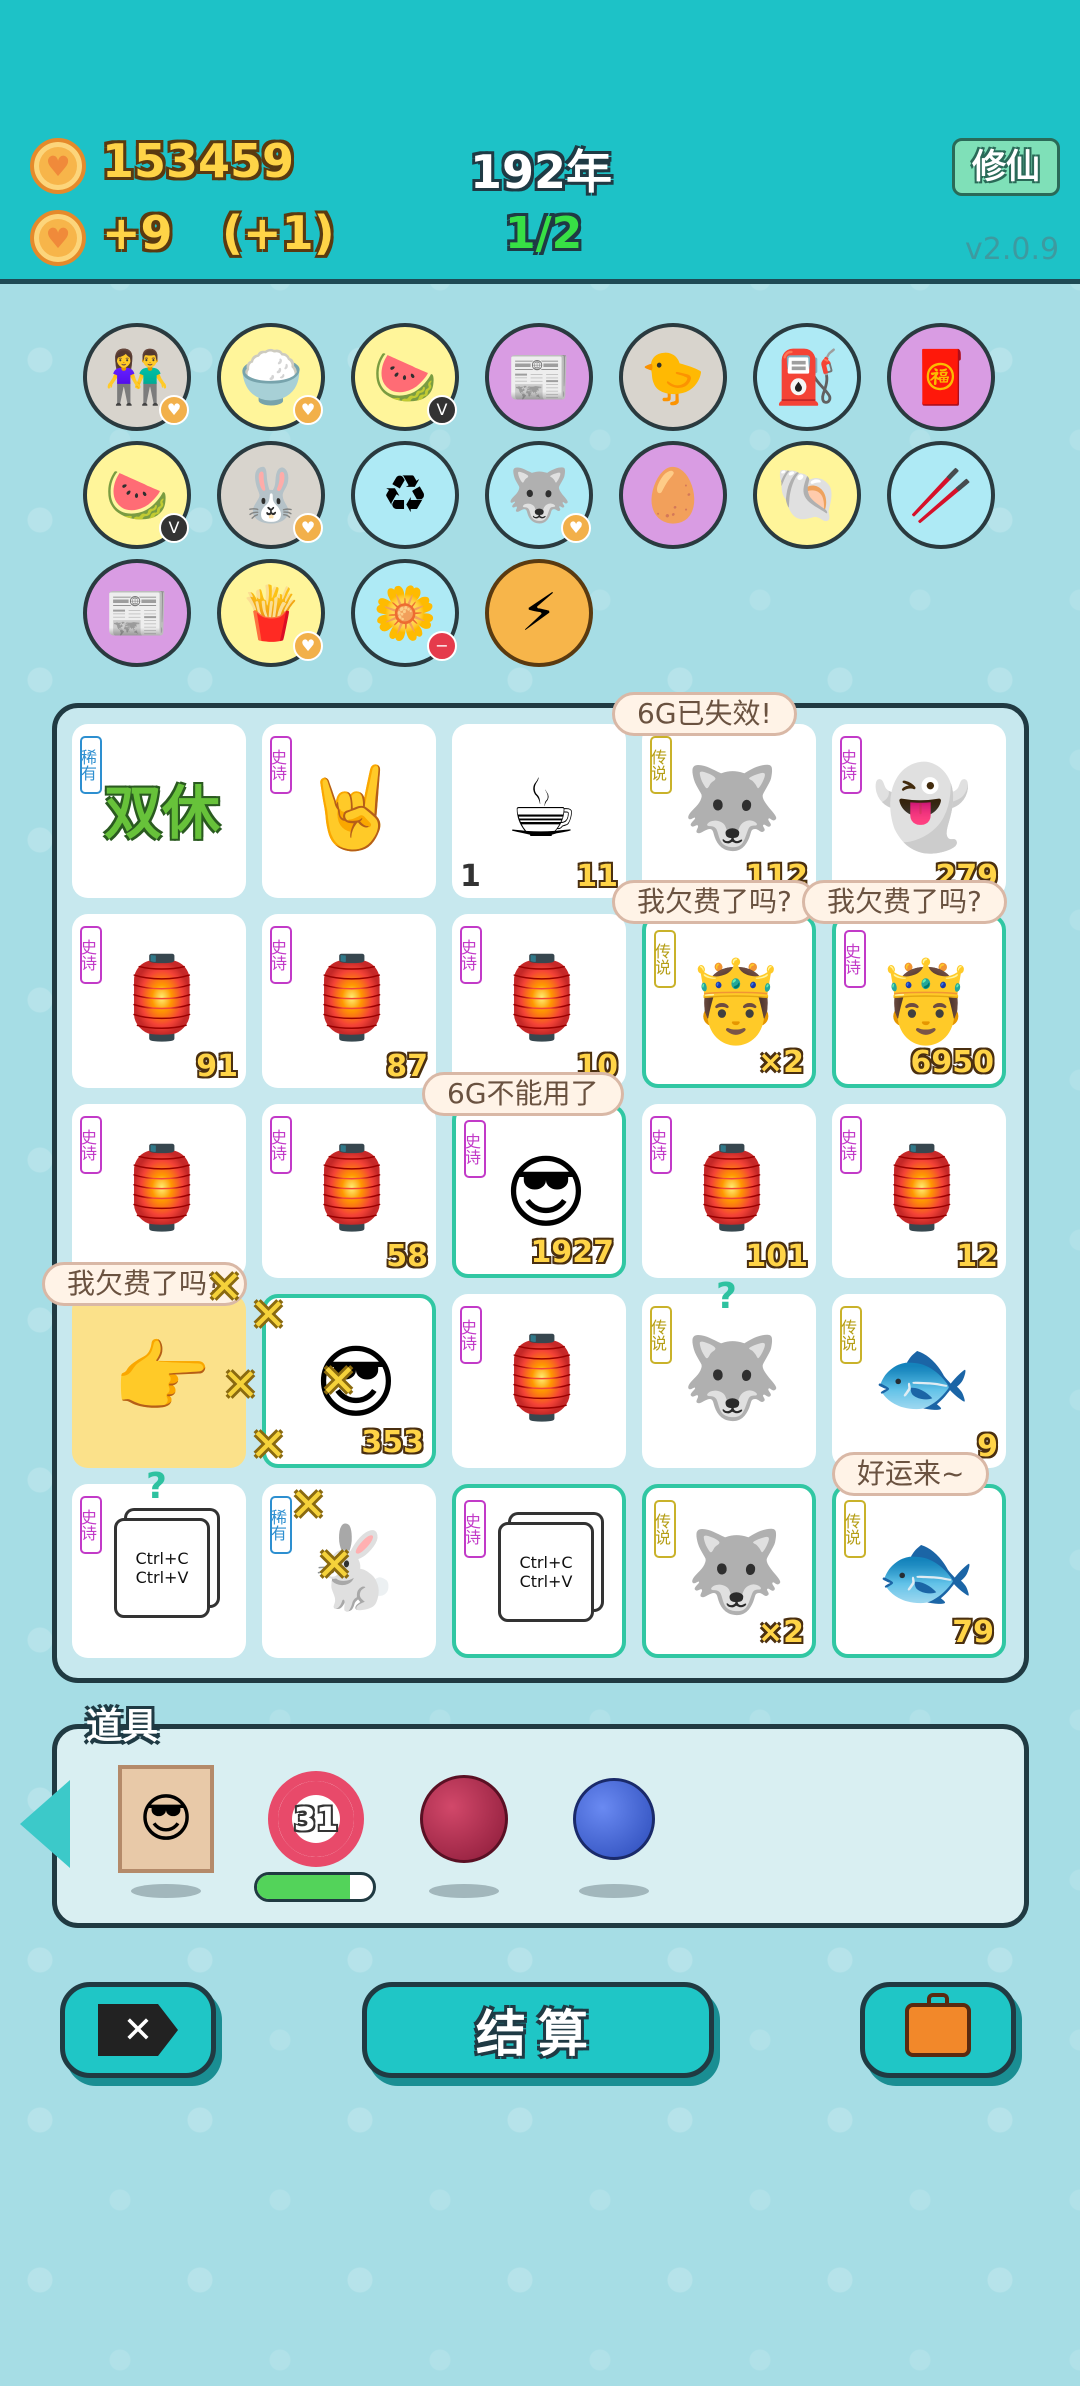  I want to click on collection-pump-slot: ⛽, so click(807, 377).